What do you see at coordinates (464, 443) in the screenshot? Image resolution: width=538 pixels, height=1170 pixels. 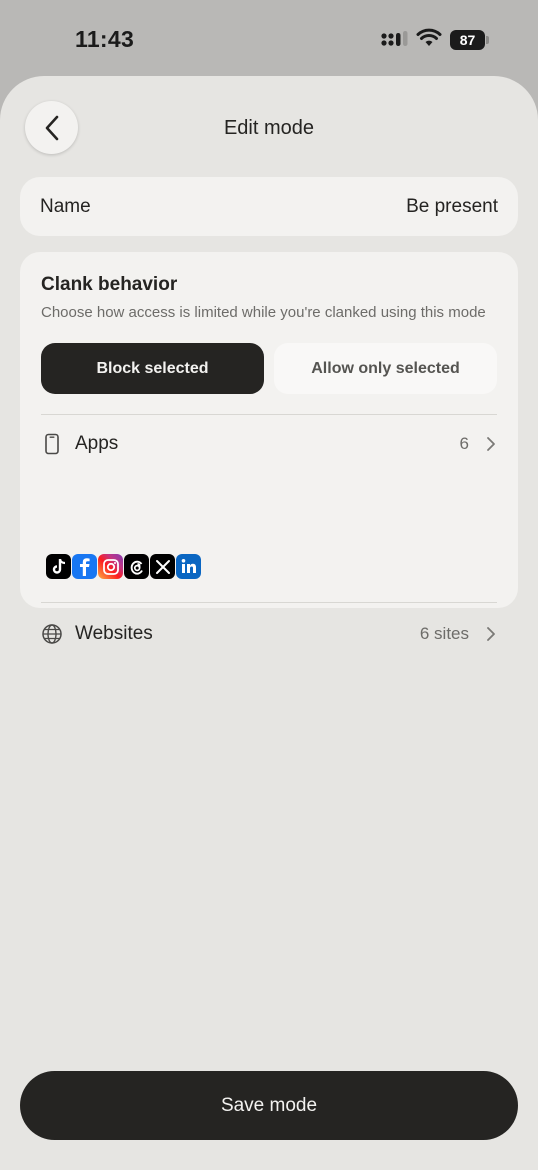 I see `apps-count: 6` at bounding box center [464, 443].